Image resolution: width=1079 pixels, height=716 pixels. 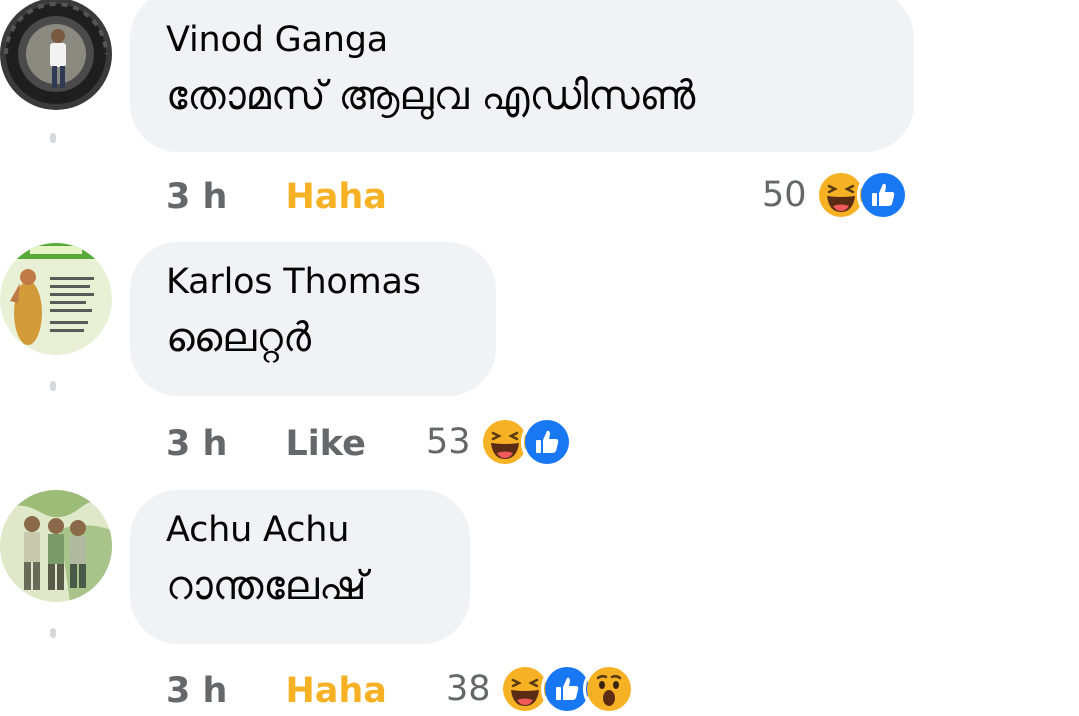 I want to click on reaction-summary: 53, so click(x=499, y=442).